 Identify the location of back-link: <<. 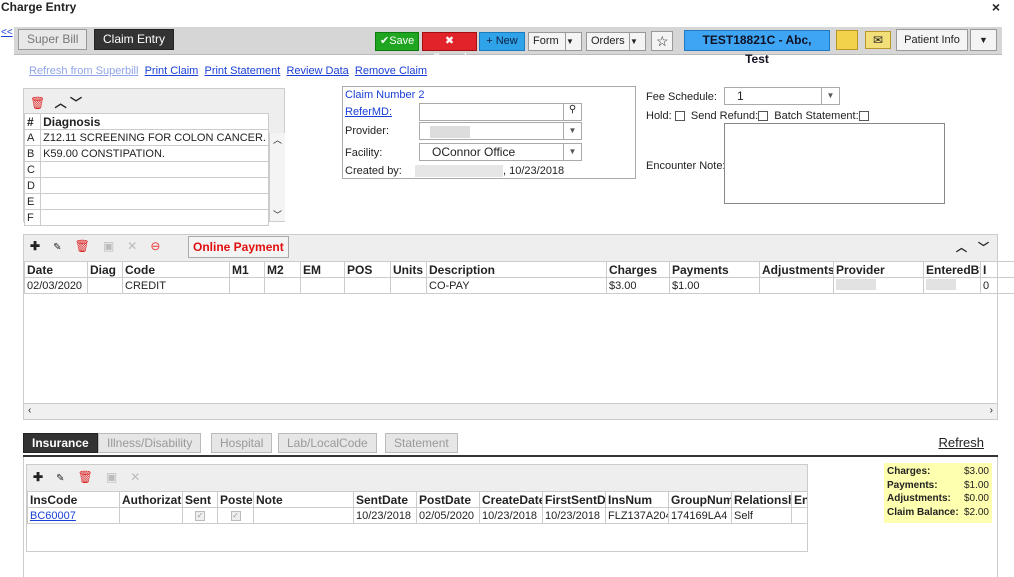
(7, 32).